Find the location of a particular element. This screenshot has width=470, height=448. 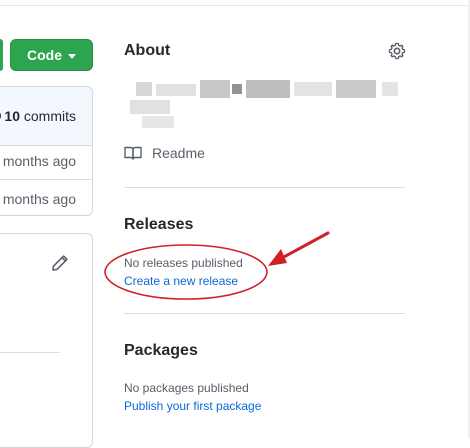

commits-label: commits is located at coordinates (49, 116).